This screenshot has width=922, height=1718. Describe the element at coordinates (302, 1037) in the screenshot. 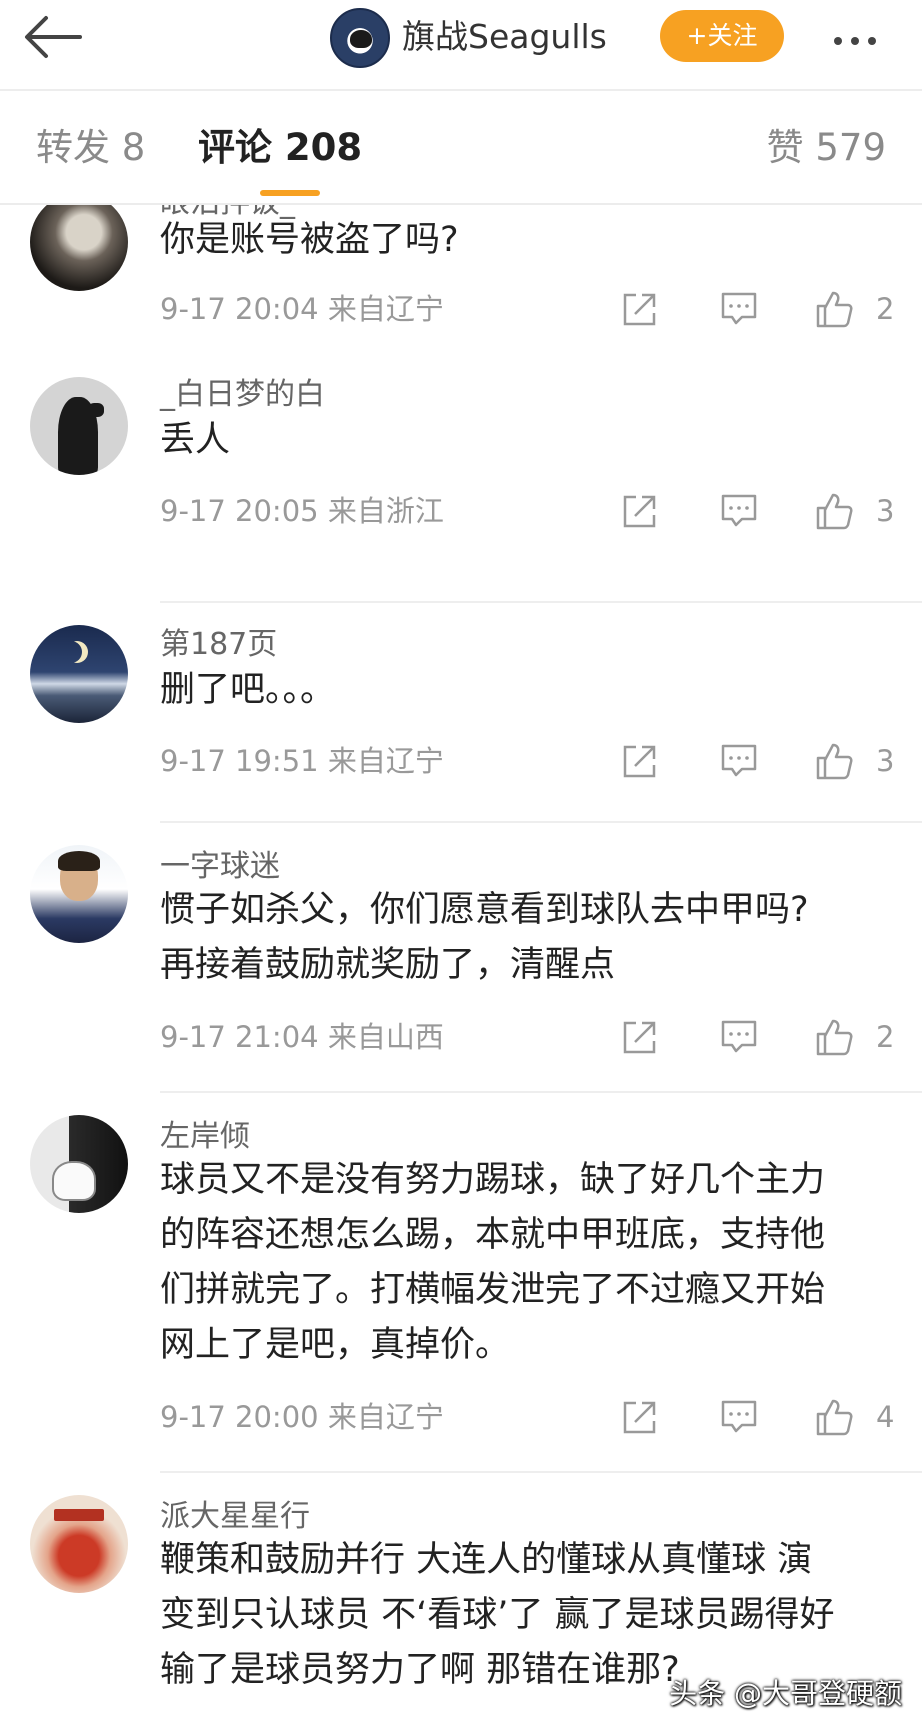

I see `comment-meta: 9-17 21:04 来自山西` at that location.